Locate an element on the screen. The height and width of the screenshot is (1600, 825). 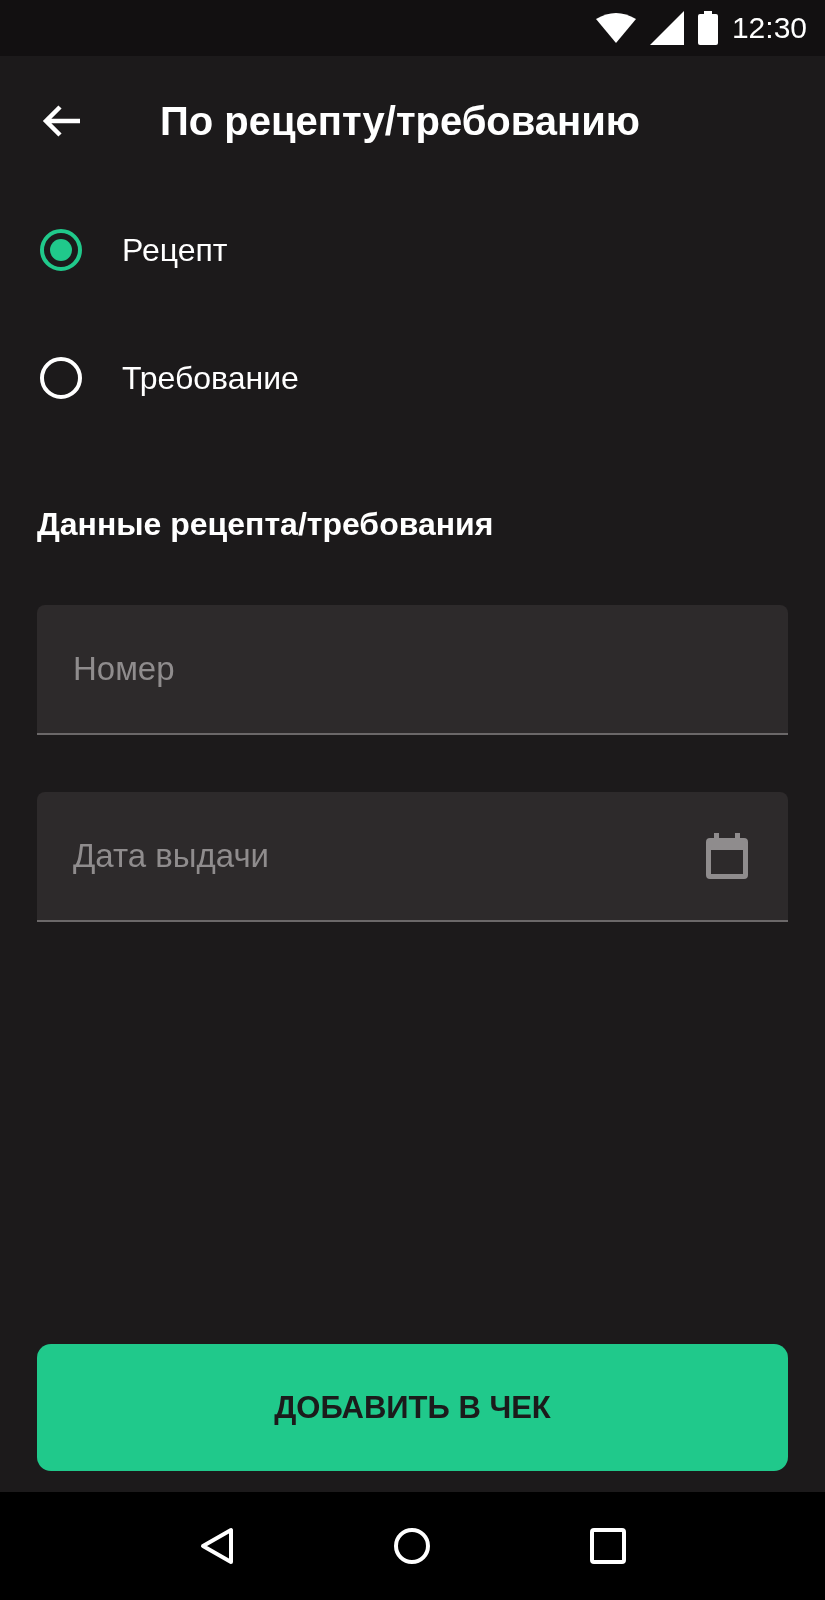
radio-option: Требование is located at coordinates (432, 378).